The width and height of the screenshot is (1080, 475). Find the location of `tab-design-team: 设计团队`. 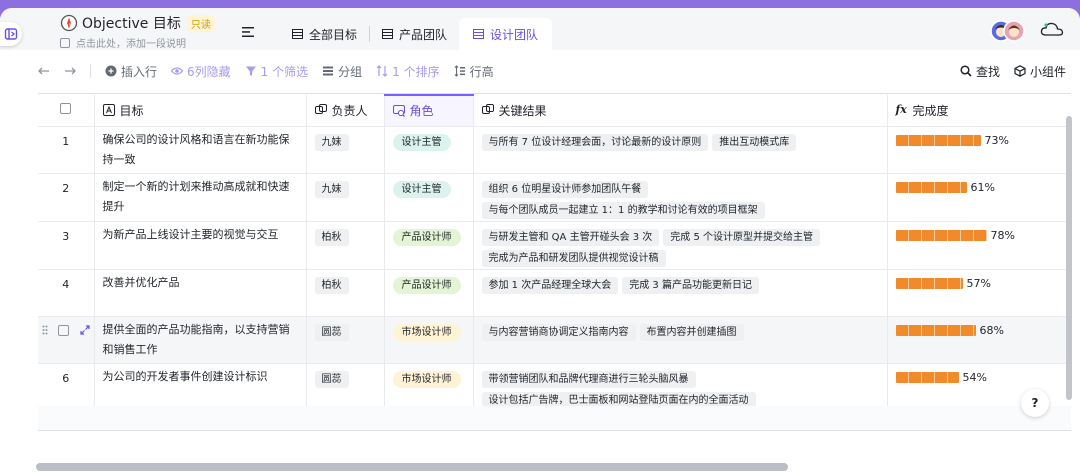

tab-design-team: 设计团队 is located at coordinates (506, 34).